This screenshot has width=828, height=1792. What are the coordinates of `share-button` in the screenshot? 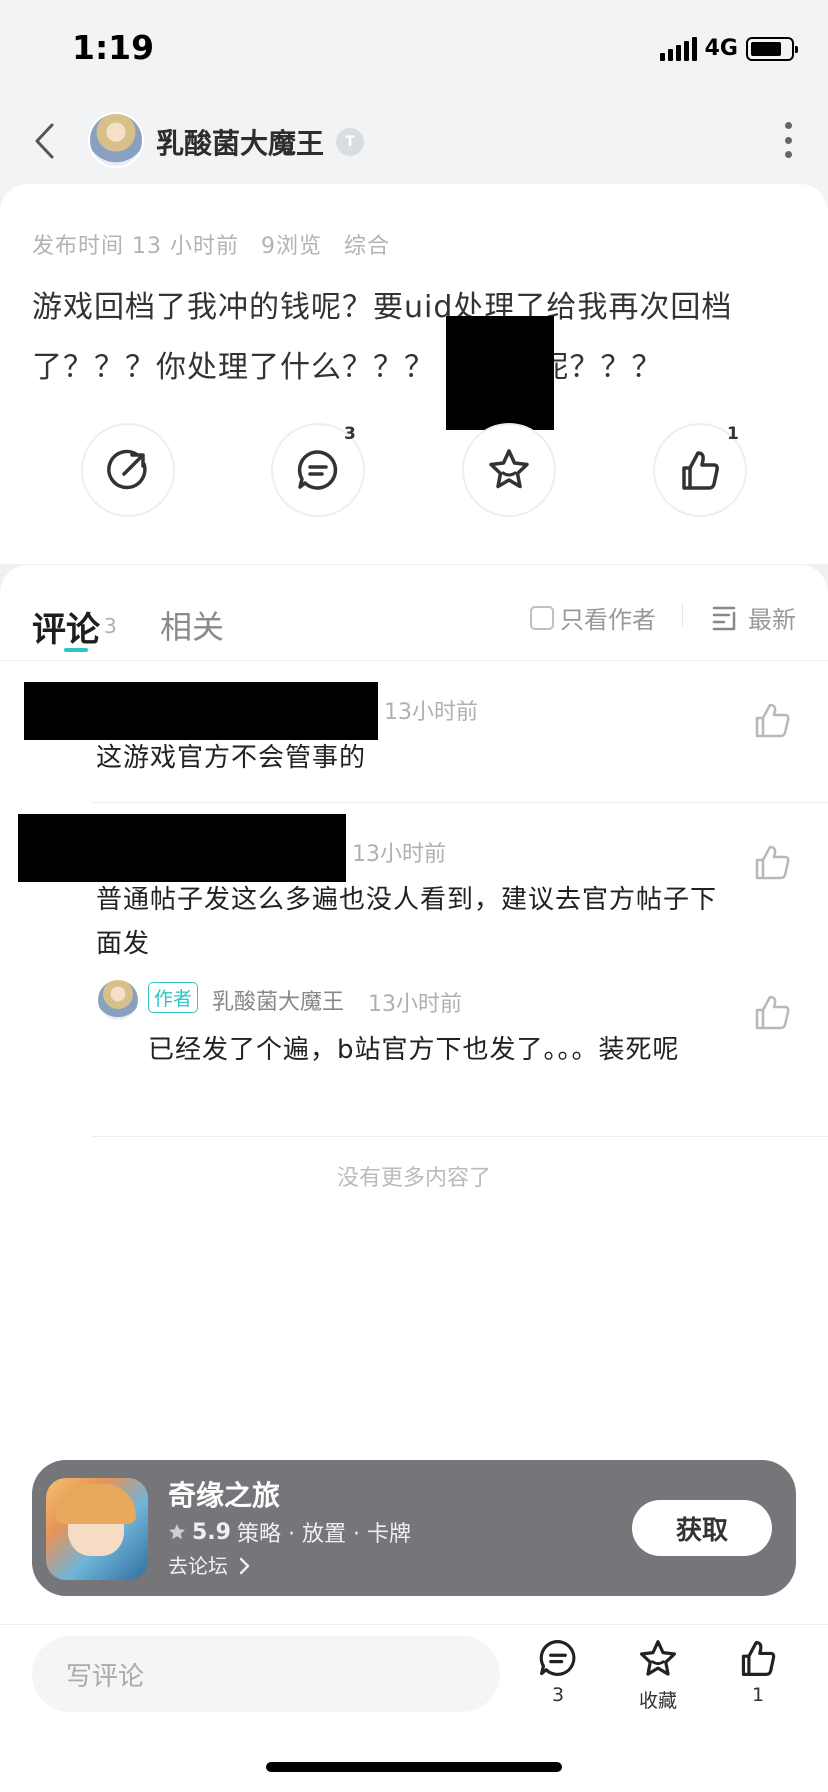 It's located at (128, 470).